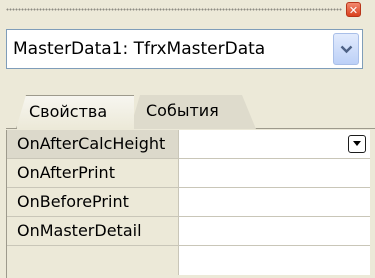 The width and height of the screenshot is (375, 278). I want to click on event-row: OnAfterPrint, so click(188, 173).